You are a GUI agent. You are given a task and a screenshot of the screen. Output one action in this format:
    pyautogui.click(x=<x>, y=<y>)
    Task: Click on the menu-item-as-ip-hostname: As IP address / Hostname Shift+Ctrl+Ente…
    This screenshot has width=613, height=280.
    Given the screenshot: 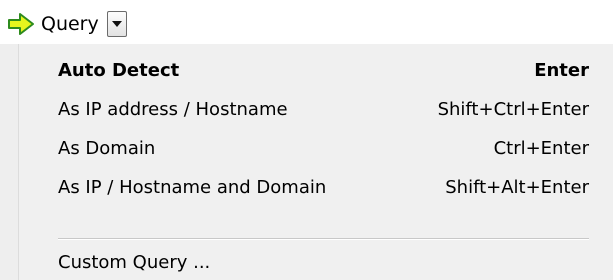 What is the action you would take?
    pyautogui.click(x=323, y=109)
    